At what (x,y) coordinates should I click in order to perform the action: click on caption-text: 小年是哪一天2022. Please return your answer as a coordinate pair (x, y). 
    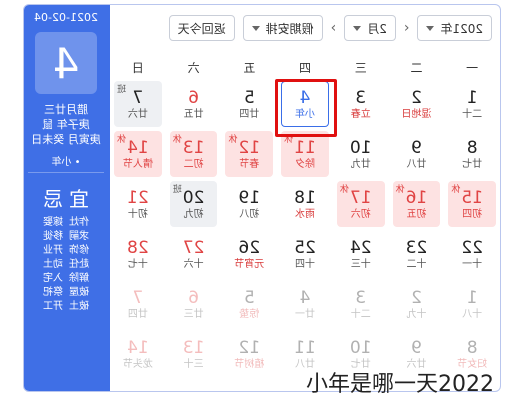
    Looking at the image, I should click on (400, 384).